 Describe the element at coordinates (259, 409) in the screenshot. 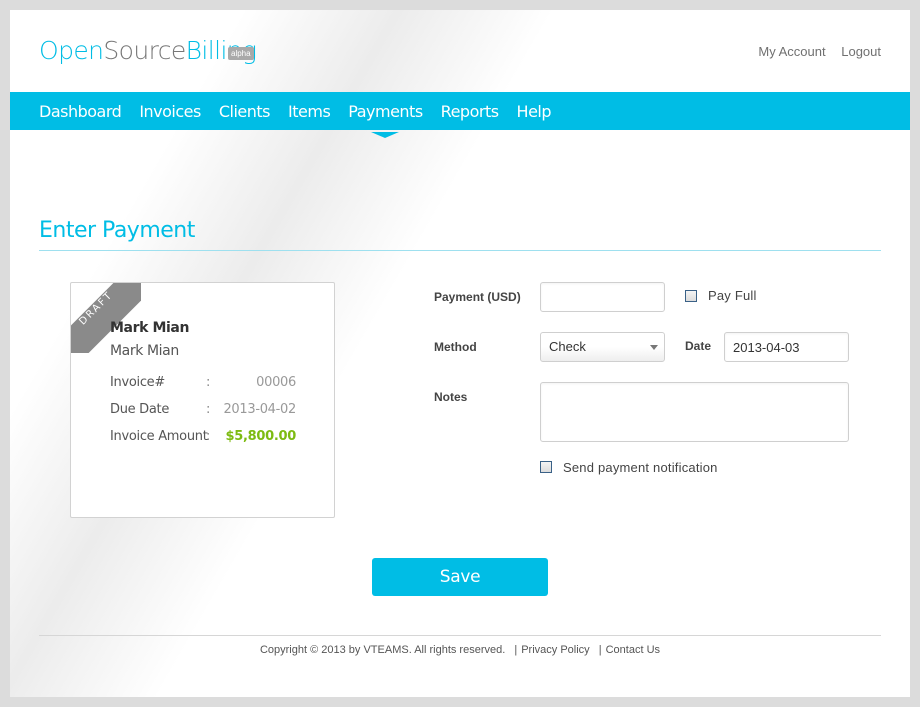

I see `due-date-value: 2013-04-02` at that location.